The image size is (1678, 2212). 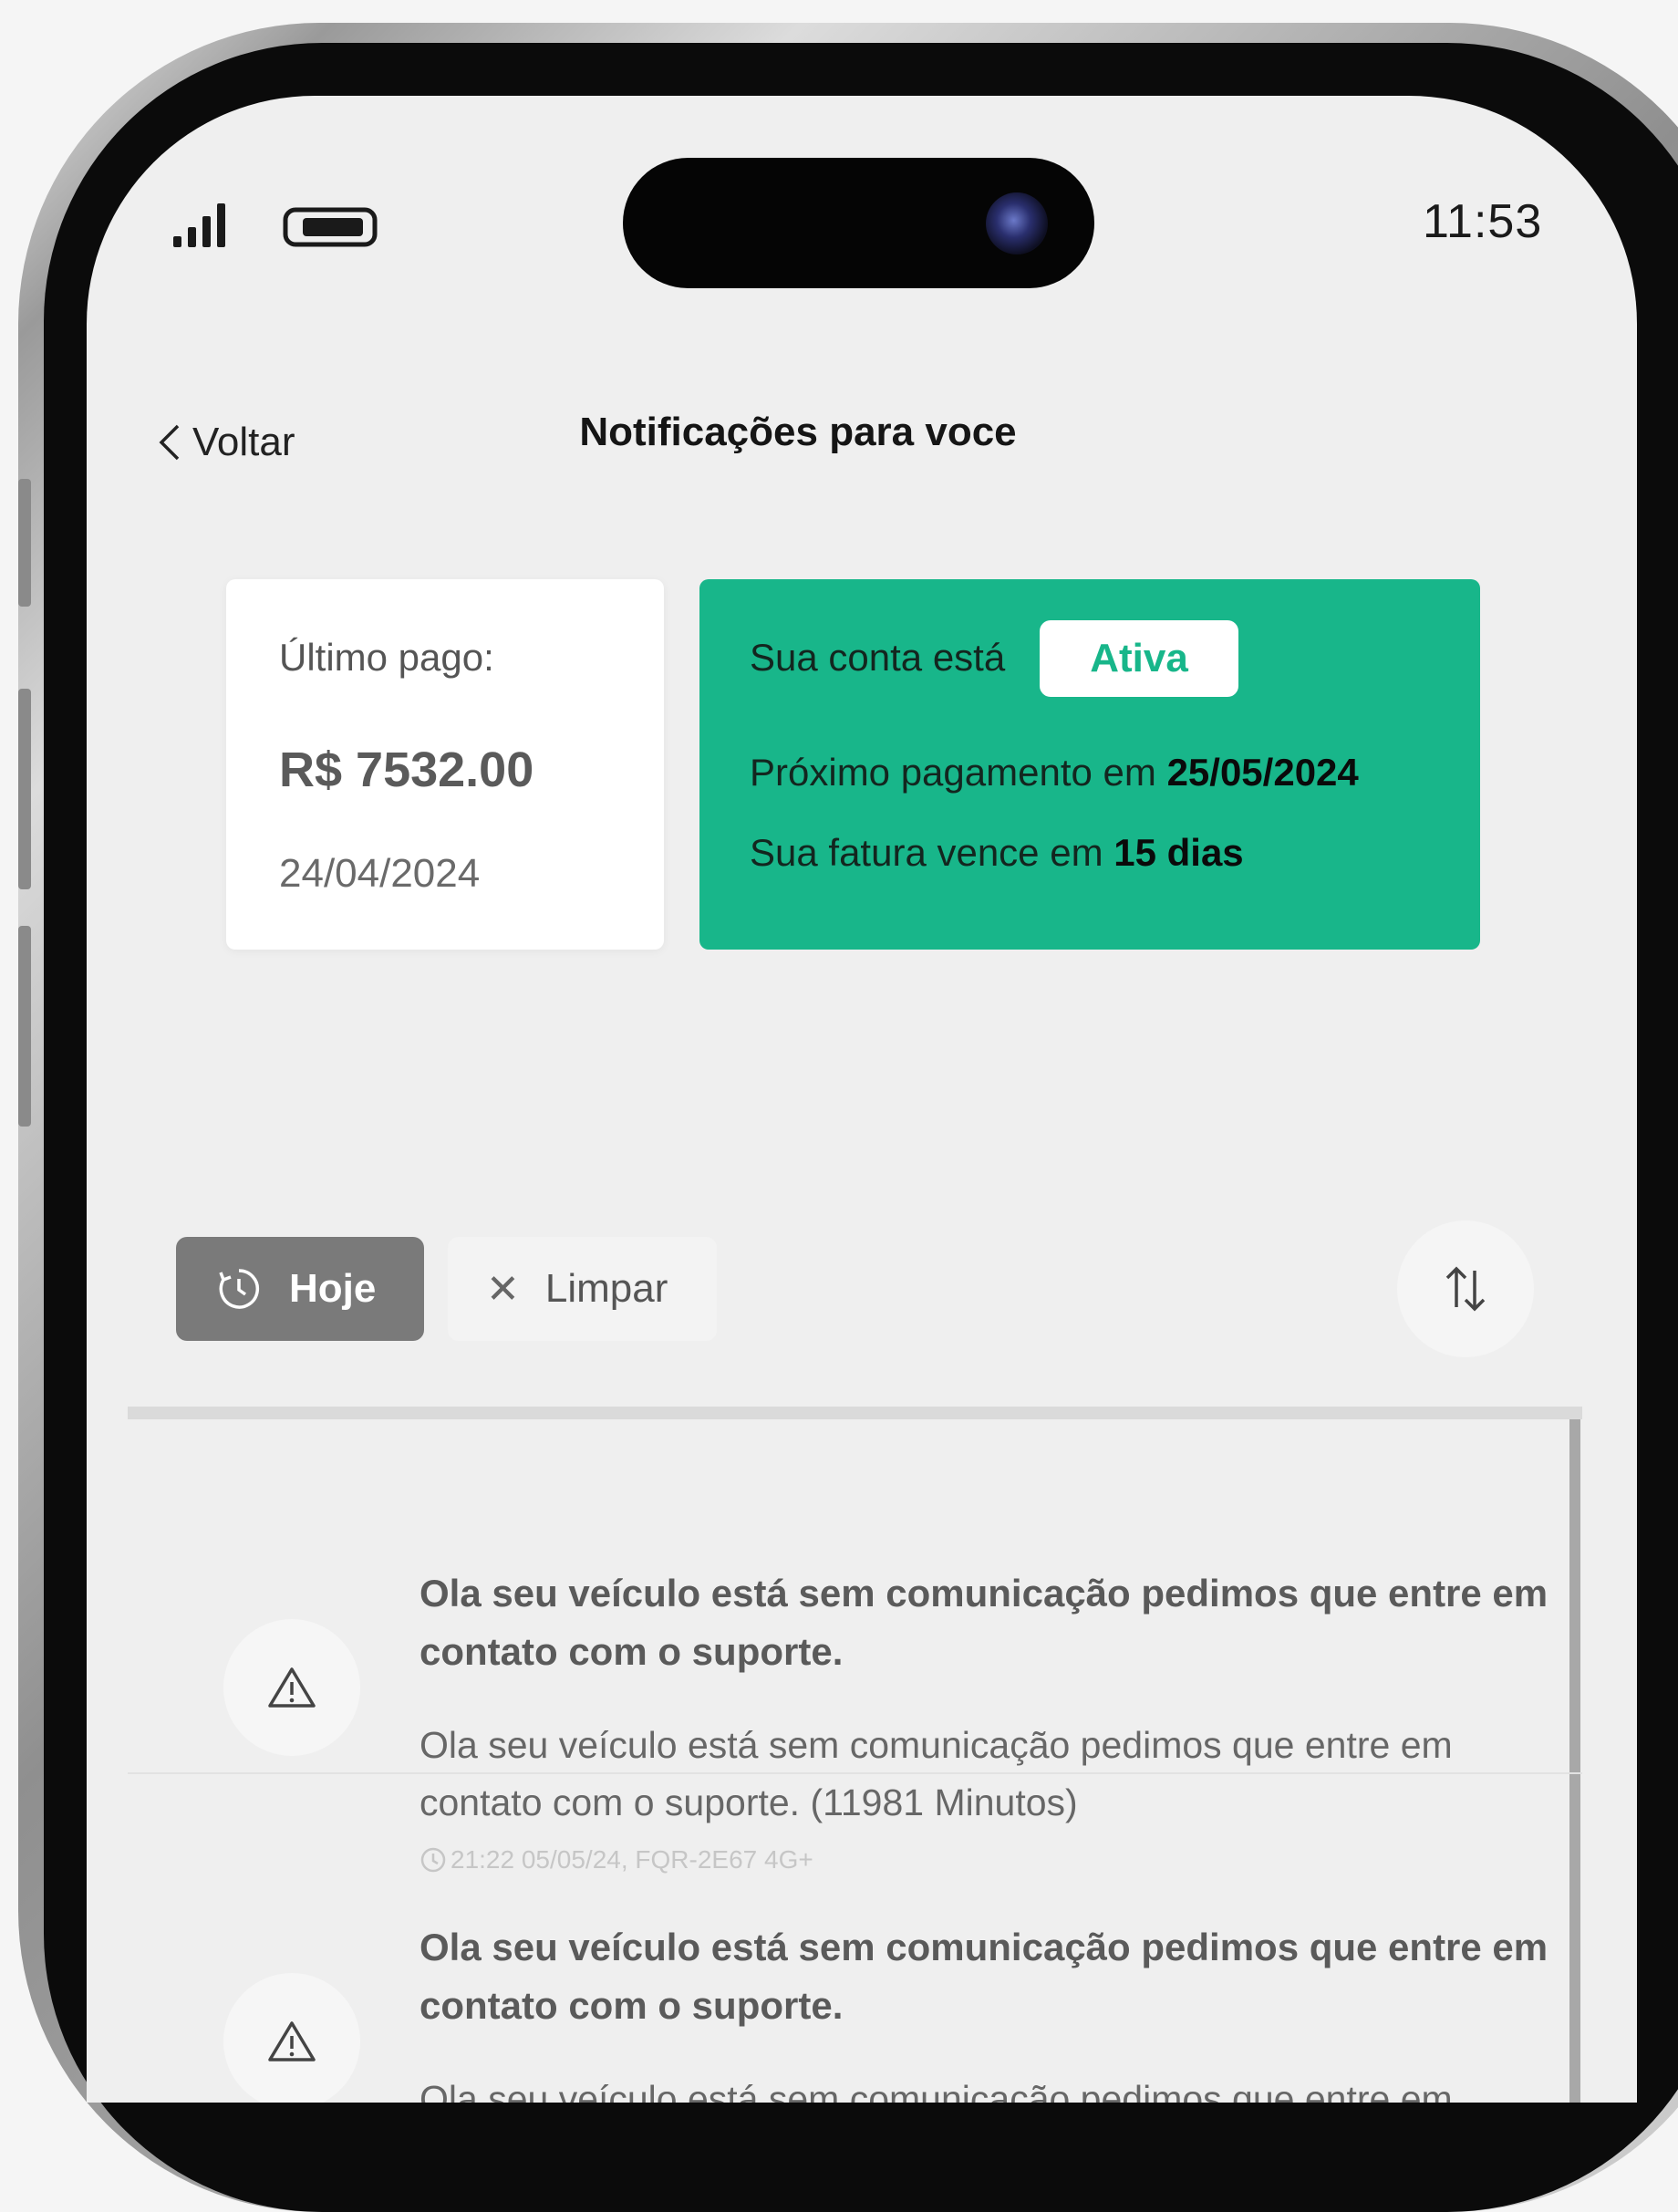 I want to click on close-icon: ✕, so click(x=503, y=1289).